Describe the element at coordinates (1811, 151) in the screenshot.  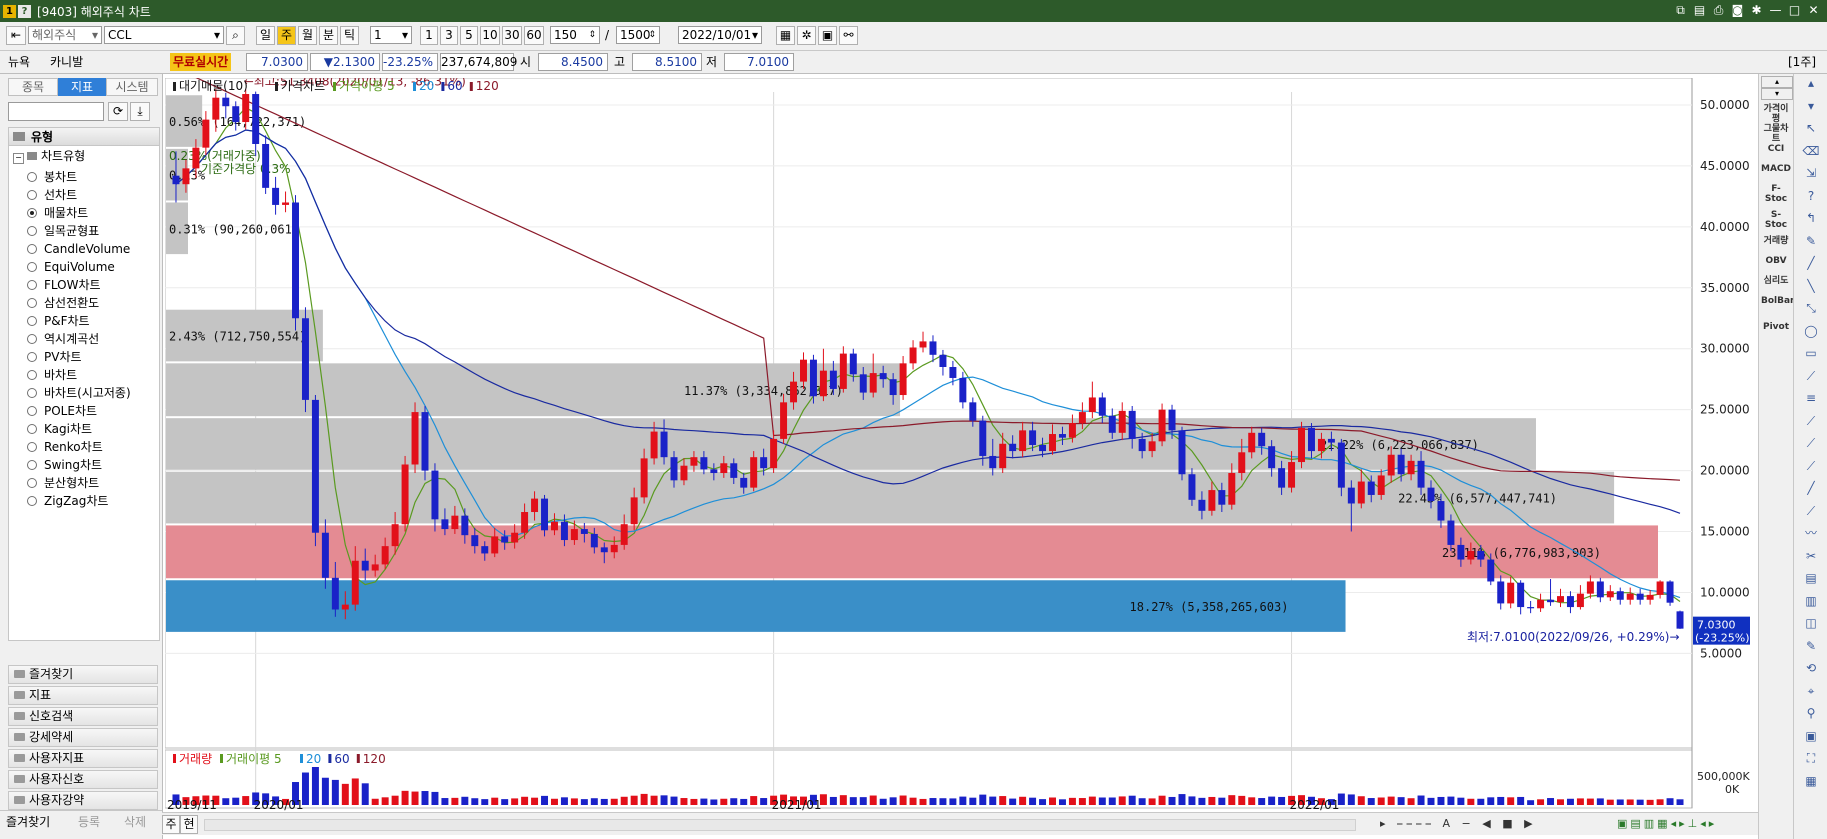
I see `eraser-icon: ⌫` at that location.